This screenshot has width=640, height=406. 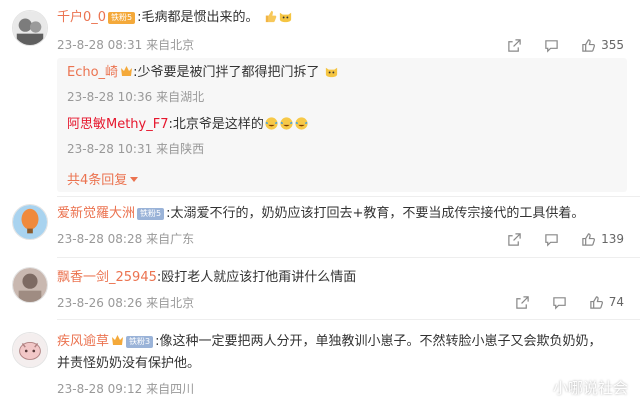 I want to click on comment-actions: 355, so click(x=554, y=45).